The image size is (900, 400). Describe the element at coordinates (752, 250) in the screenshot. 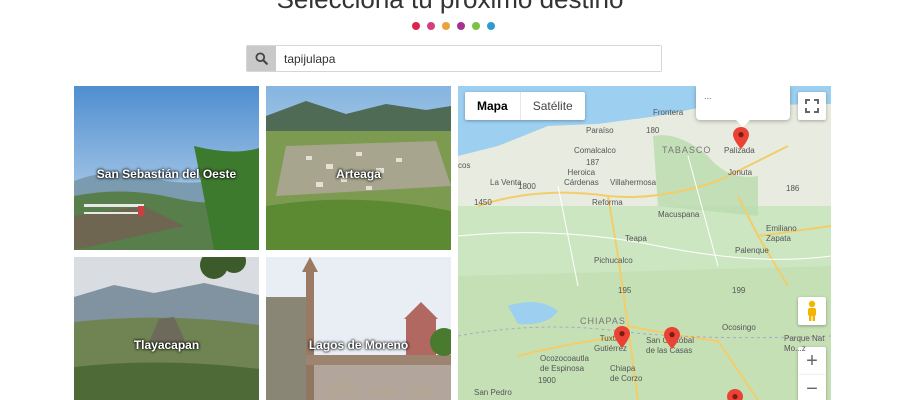

I see `map-label: Palenque` at that location.